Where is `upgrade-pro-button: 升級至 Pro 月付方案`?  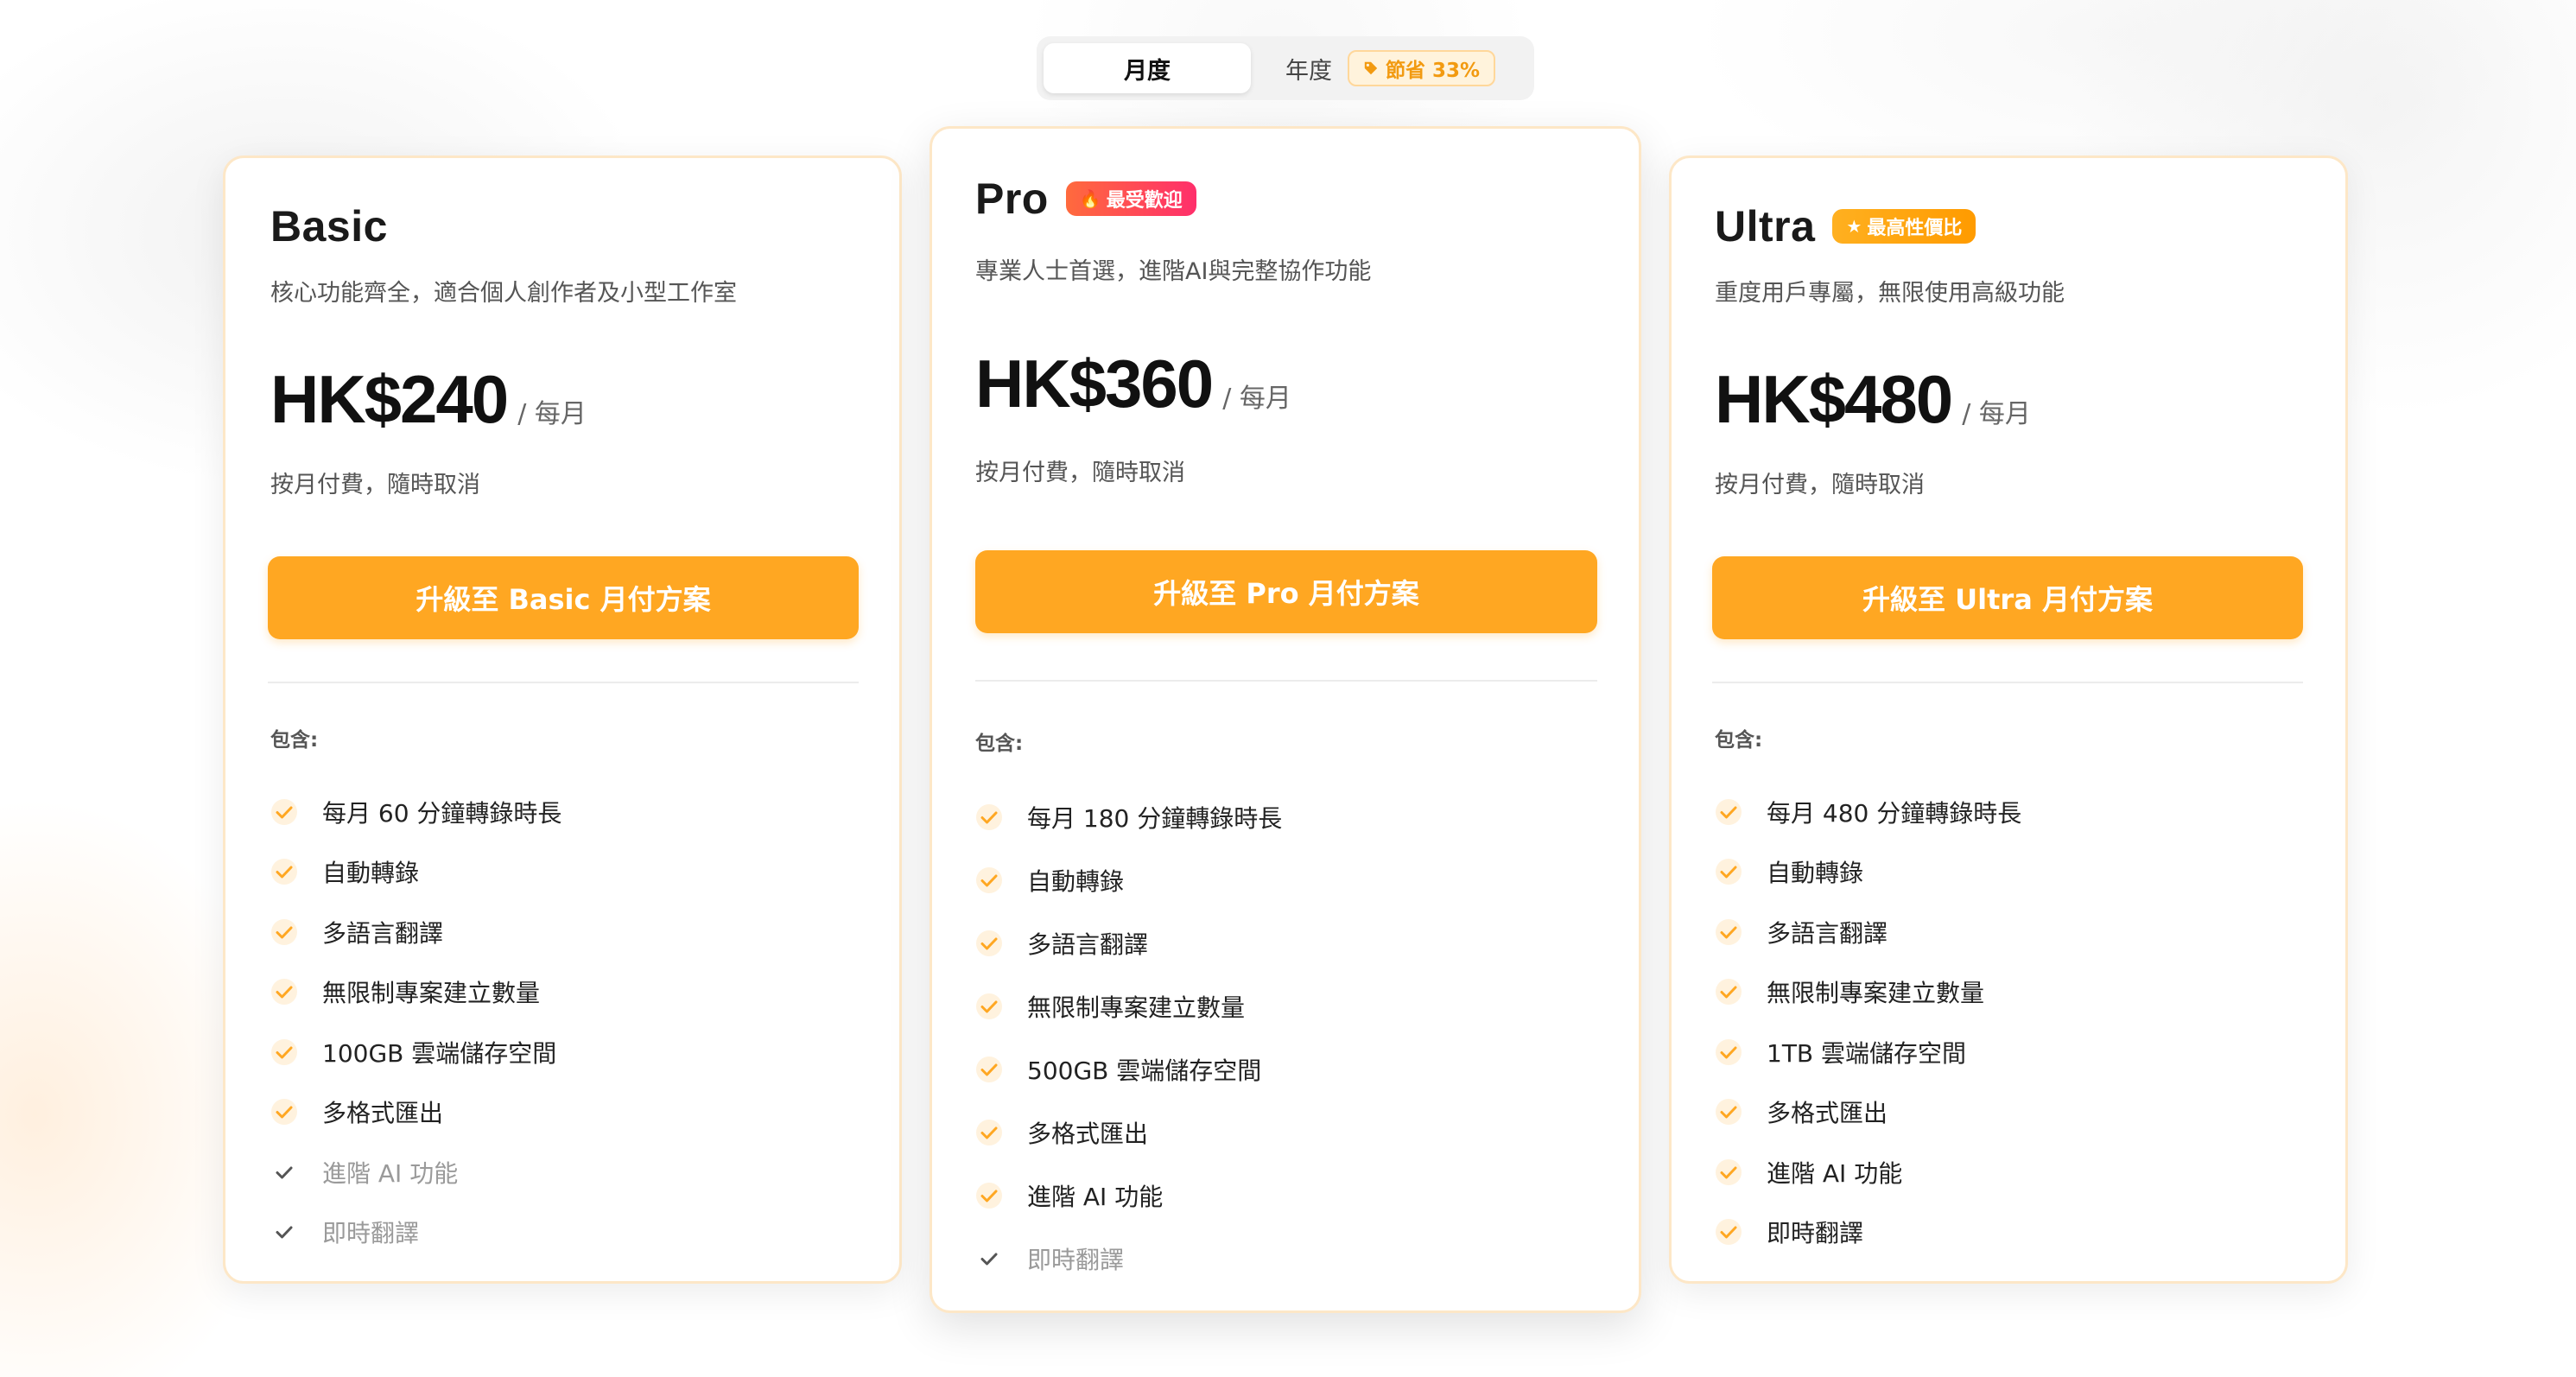 upgrade-pro-button: 升級至 Pro 月付方案 is located at coordinates (1286, 591).